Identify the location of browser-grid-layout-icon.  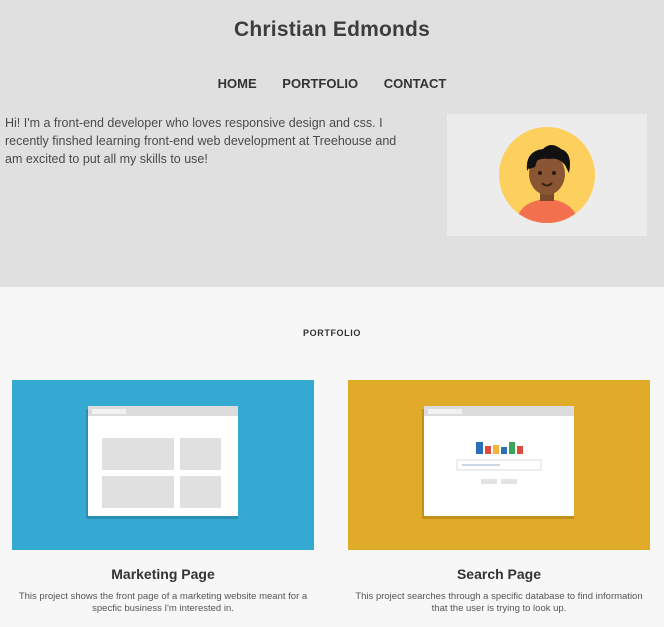
(162, 462).